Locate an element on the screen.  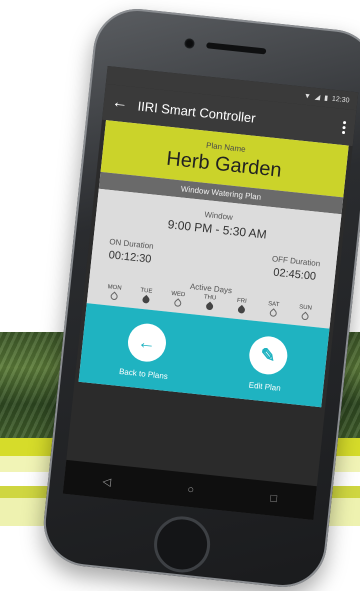
day-fri: FRI is located at coordinates (241, 306).